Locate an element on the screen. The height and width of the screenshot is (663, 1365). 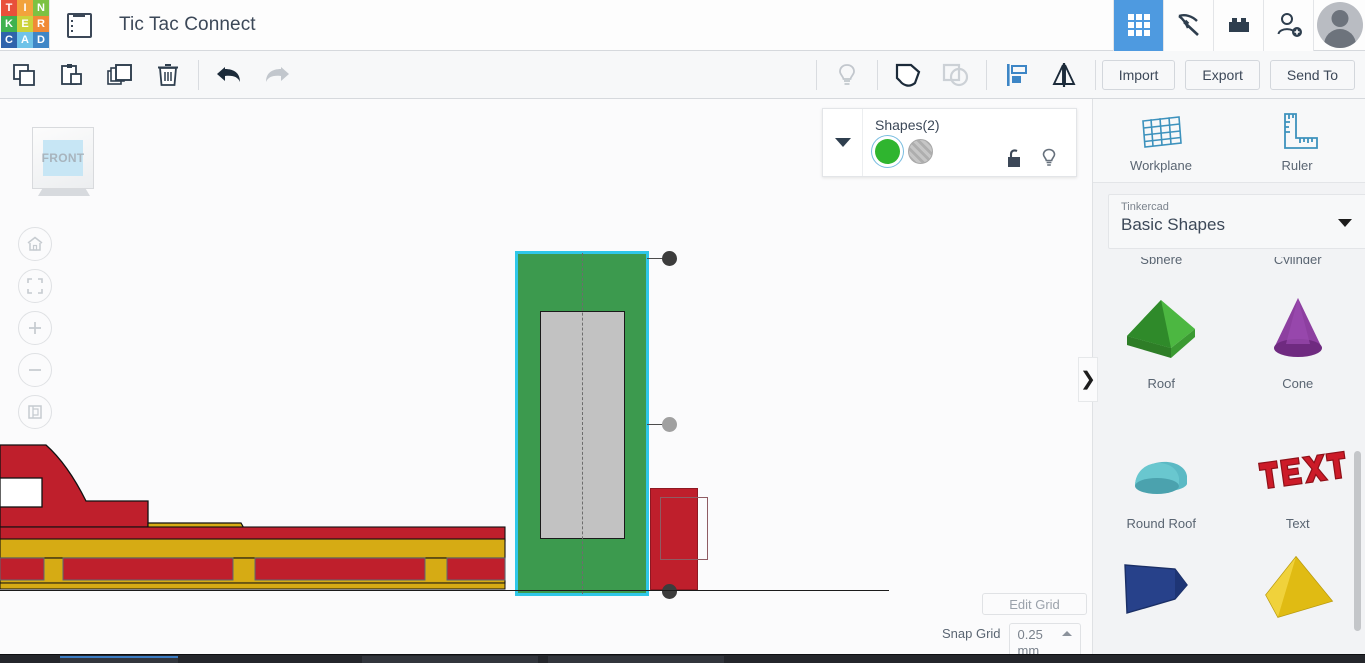
paste-button is located at coordinates (72, 74).